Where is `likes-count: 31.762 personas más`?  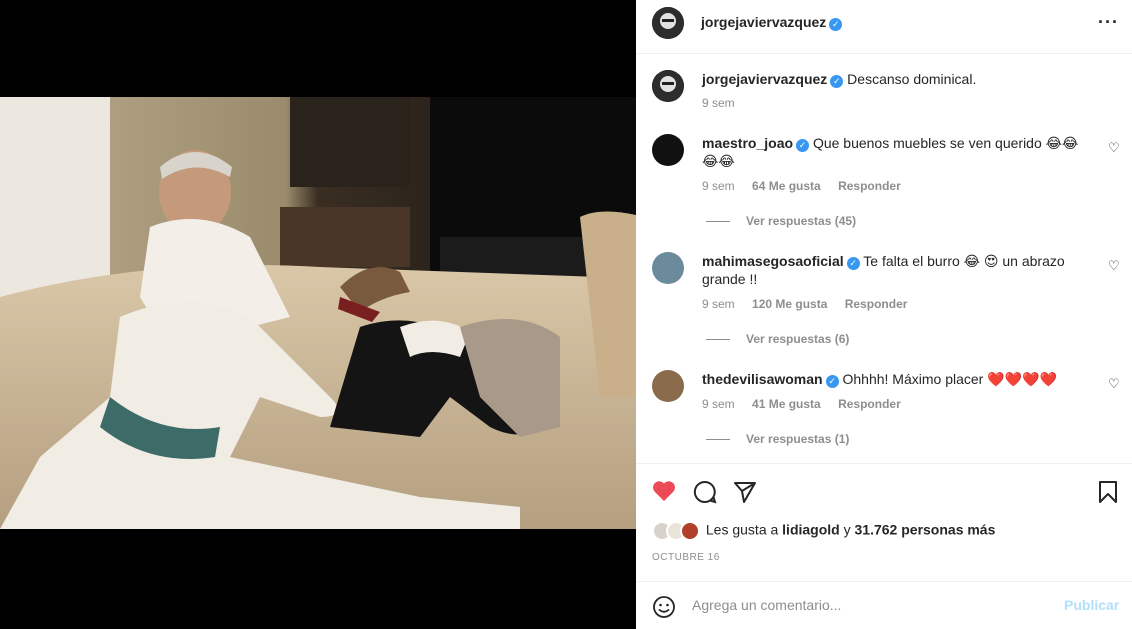 likes-count: 31.762 personas más is located at coordinates (925, 530).